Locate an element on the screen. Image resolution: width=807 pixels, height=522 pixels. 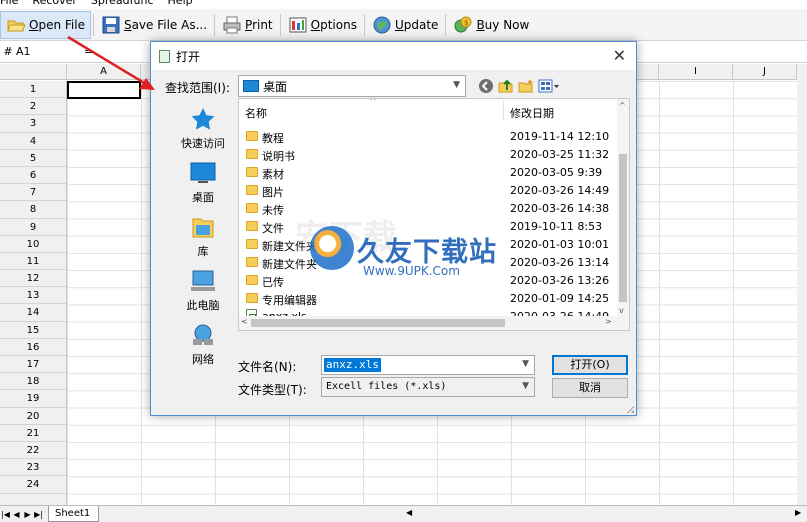
list-item: 新建文件夹 2020-03-26 13:14 is located at coordinates (429, 262).